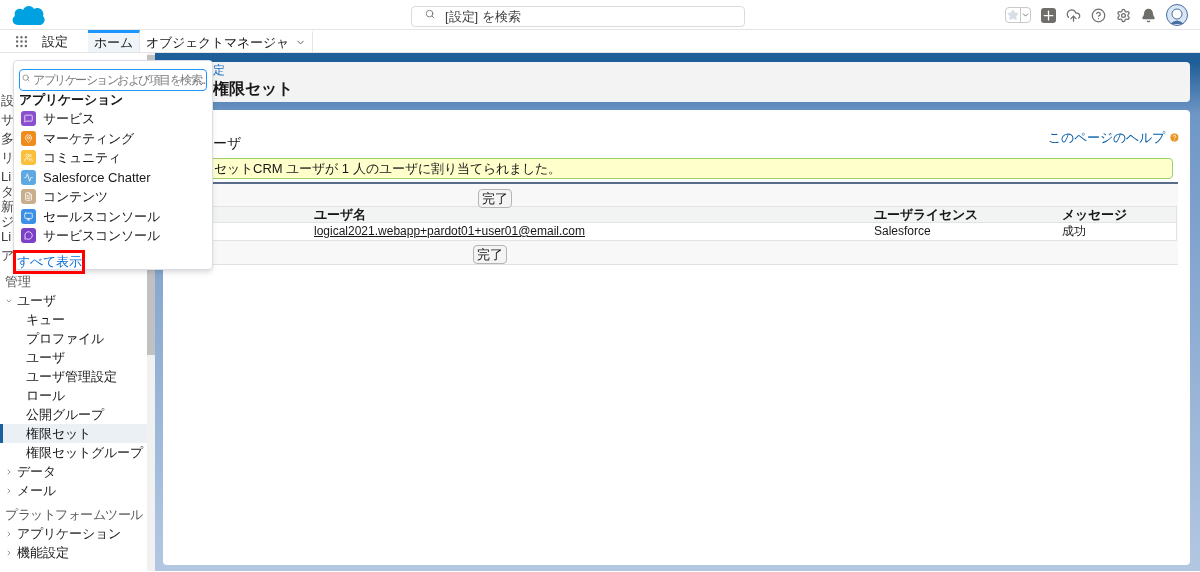 This screenshot has width=1200, height=572. What do you see at coordinates (101, 236) in the screenshot?
I see `app-menu-item: サービスコンソール` at bounding box center [101, 236].